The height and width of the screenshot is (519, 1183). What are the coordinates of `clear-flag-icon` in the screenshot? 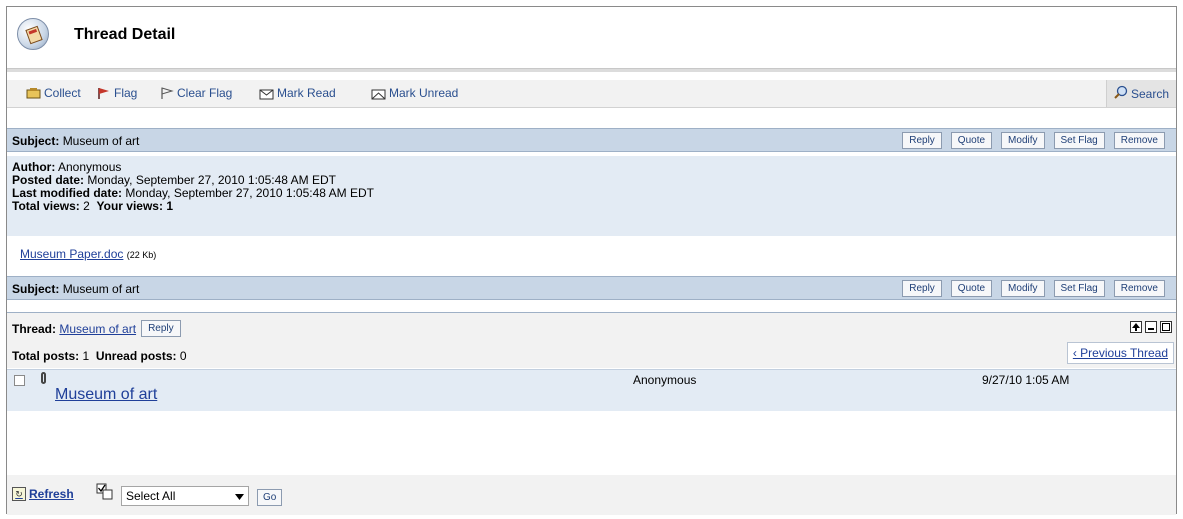 It's located at (166, 93).